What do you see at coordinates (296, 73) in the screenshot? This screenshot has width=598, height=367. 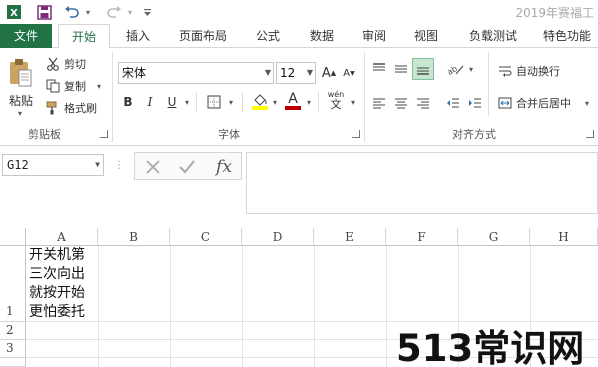 I see `font-size-select: 12 ▼` at bounding box center [296, 73].